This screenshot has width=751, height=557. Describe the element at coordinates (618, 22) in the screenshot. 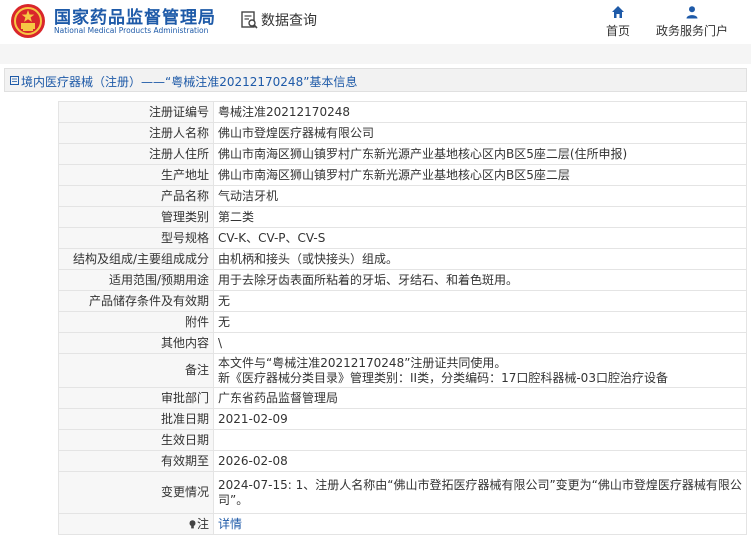

I see `nav-home: 首页` at that location.